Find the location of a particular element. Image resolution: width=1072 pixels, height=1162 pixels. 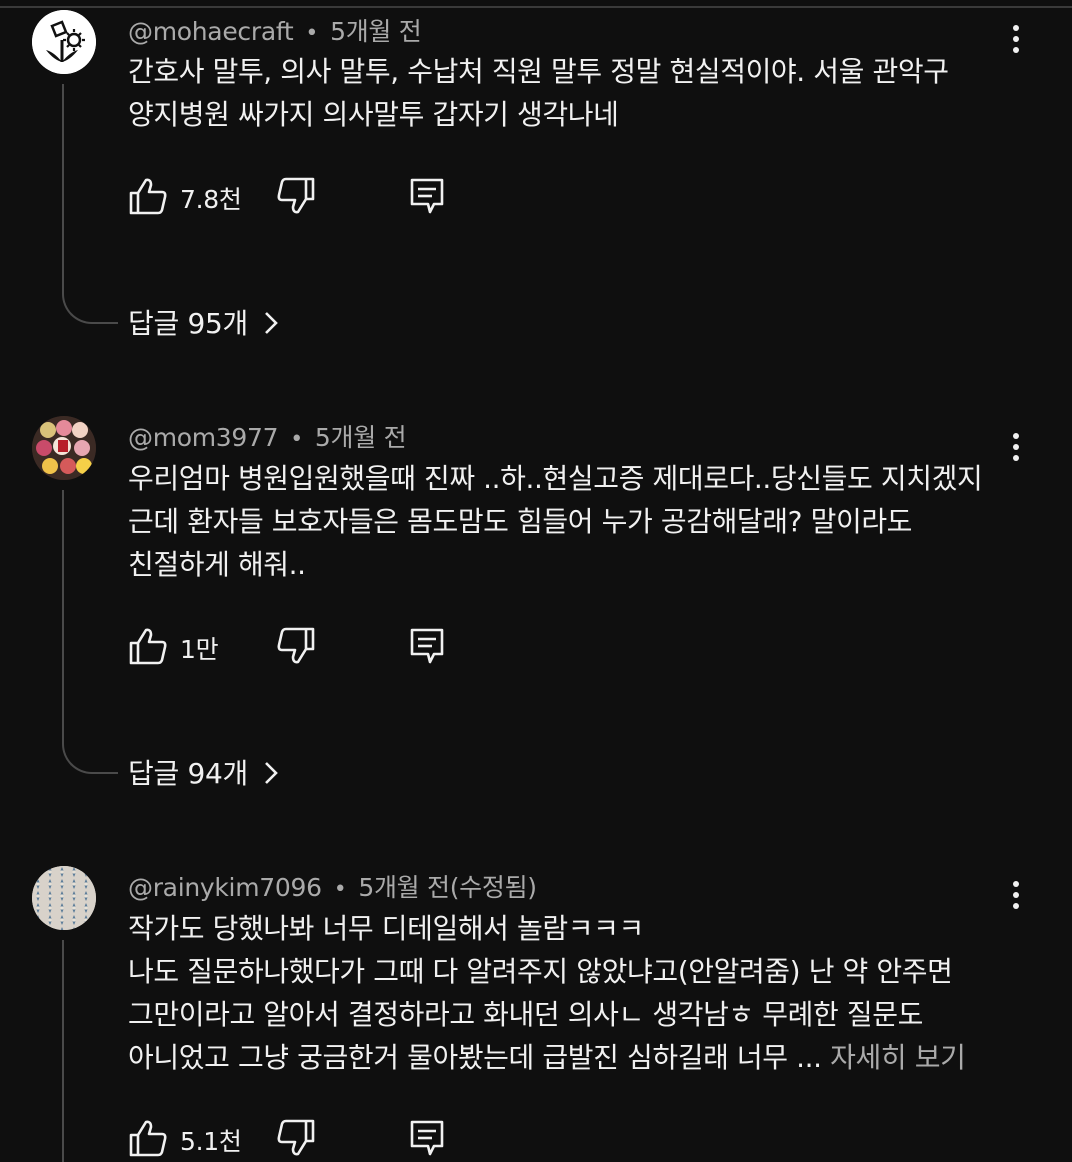

author-handle: @rainykim7096 is located at coordinates (225, 887).